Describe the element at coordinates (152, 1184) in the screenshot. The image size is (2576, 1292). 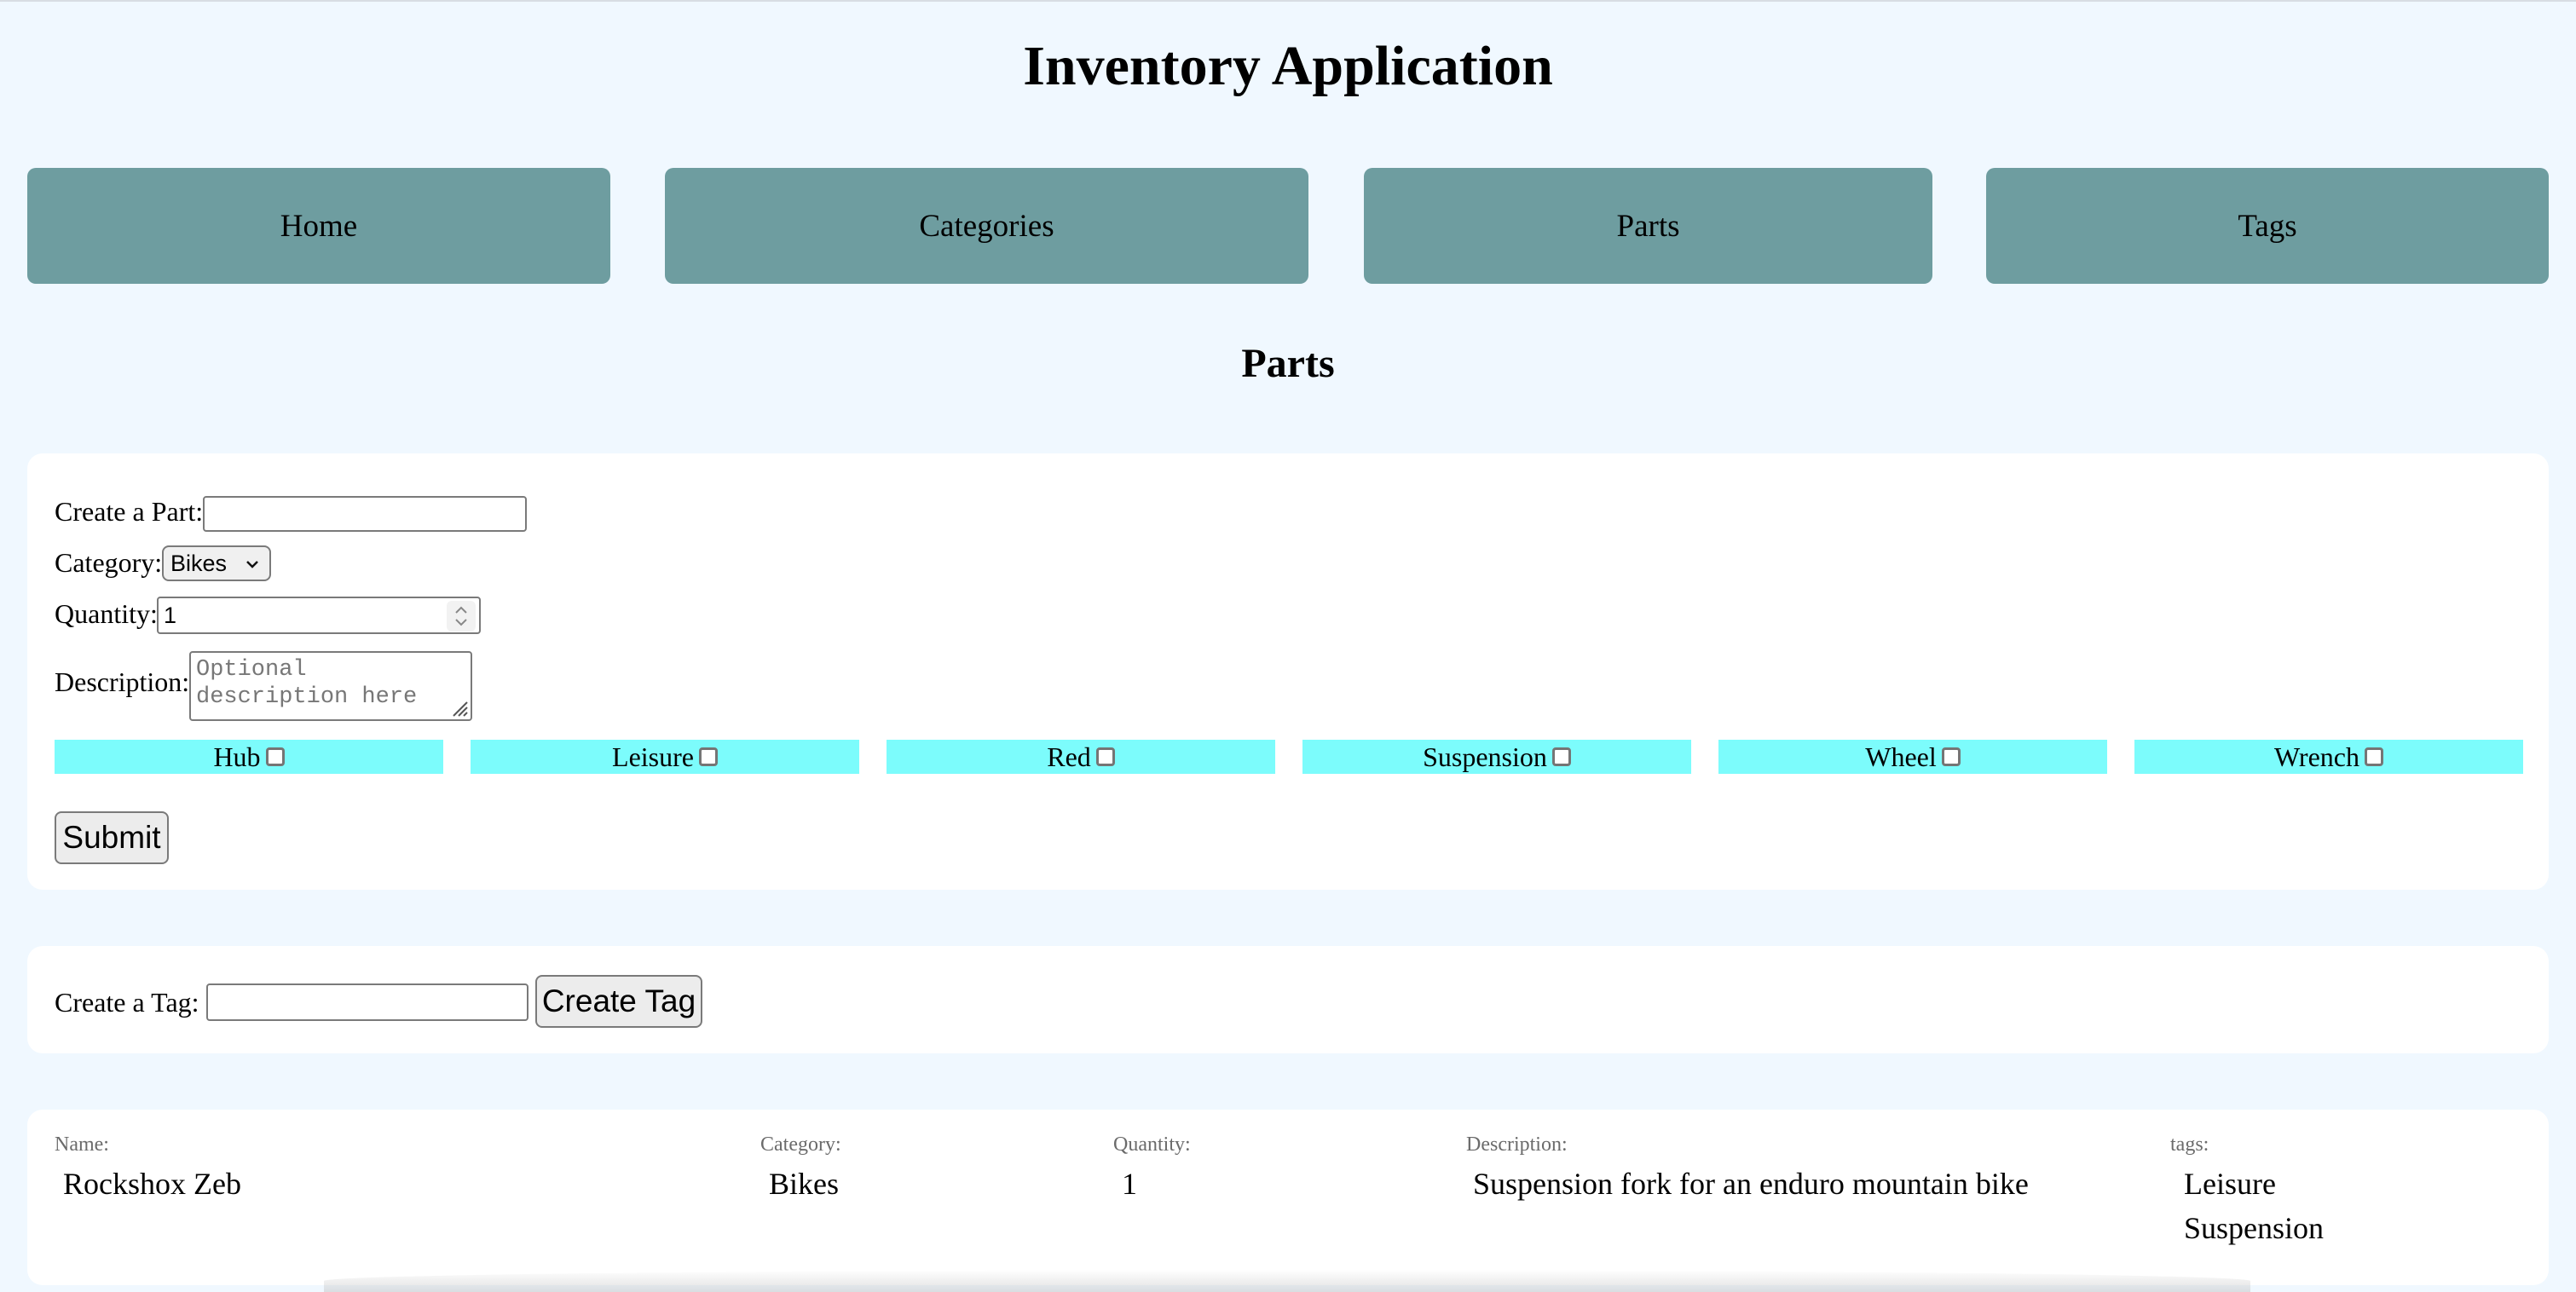
I see `part-name: Rockshox Zeb` at that location.